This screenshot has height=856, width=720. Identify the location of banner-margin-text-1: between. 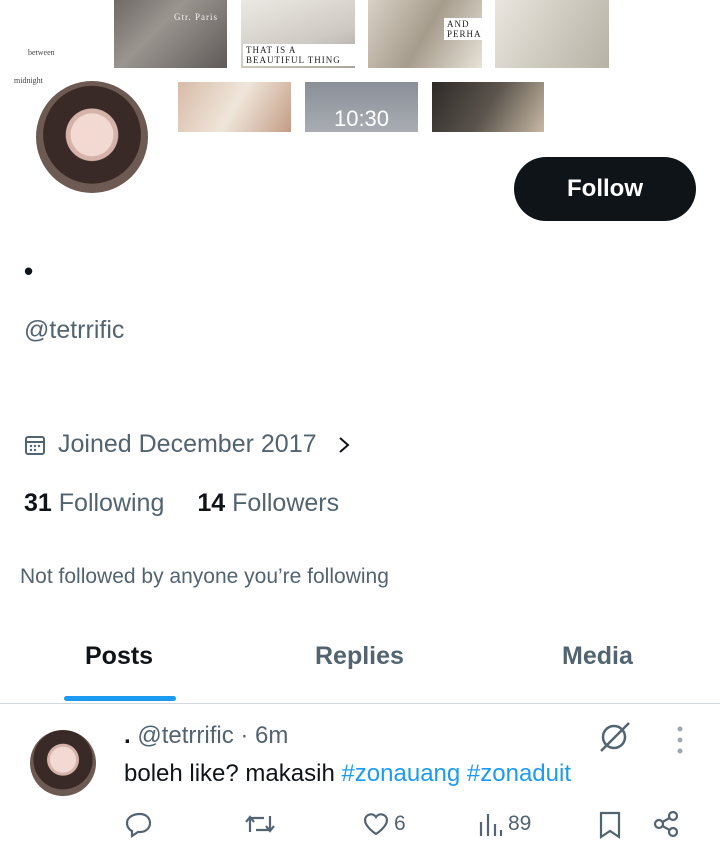
(41, 52).